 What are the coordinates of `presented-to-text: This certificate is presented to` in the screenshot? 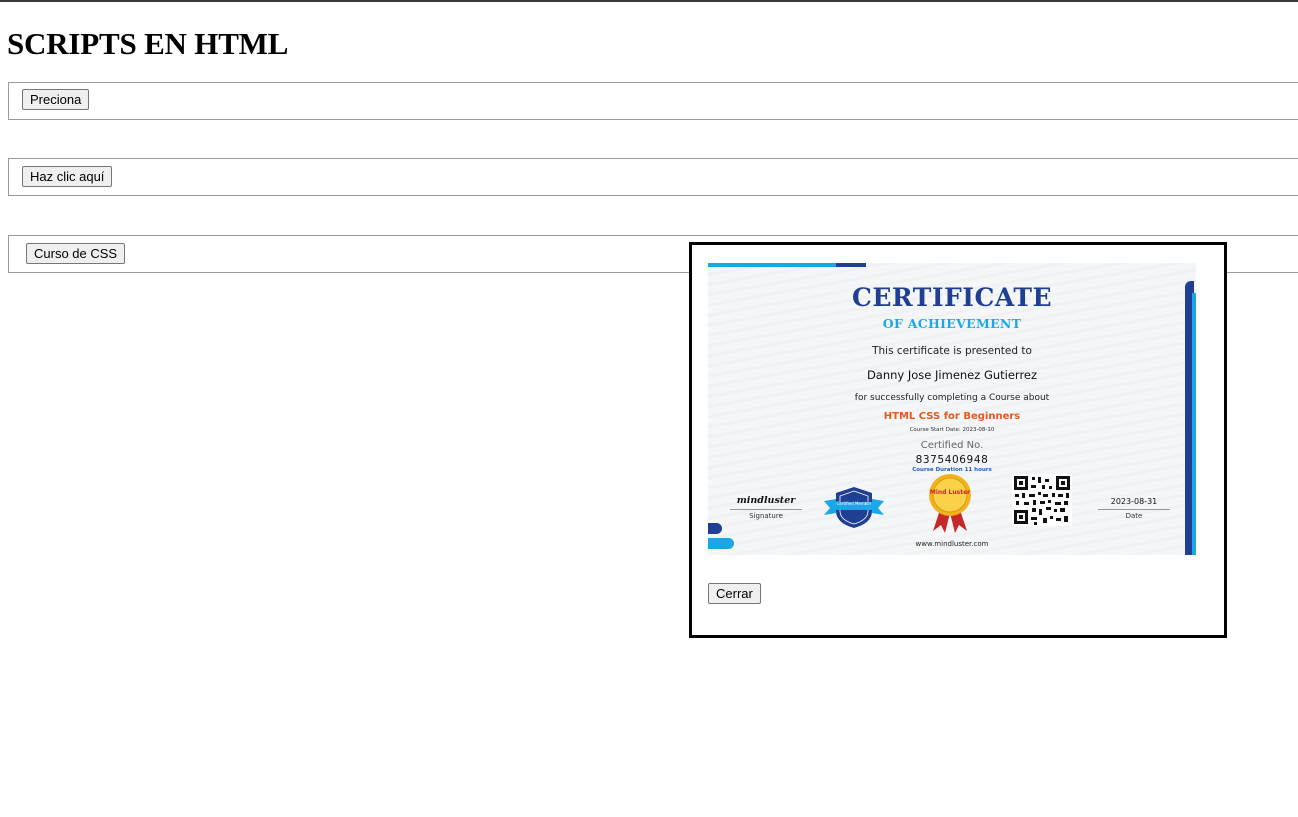 It's located at (952, 351).